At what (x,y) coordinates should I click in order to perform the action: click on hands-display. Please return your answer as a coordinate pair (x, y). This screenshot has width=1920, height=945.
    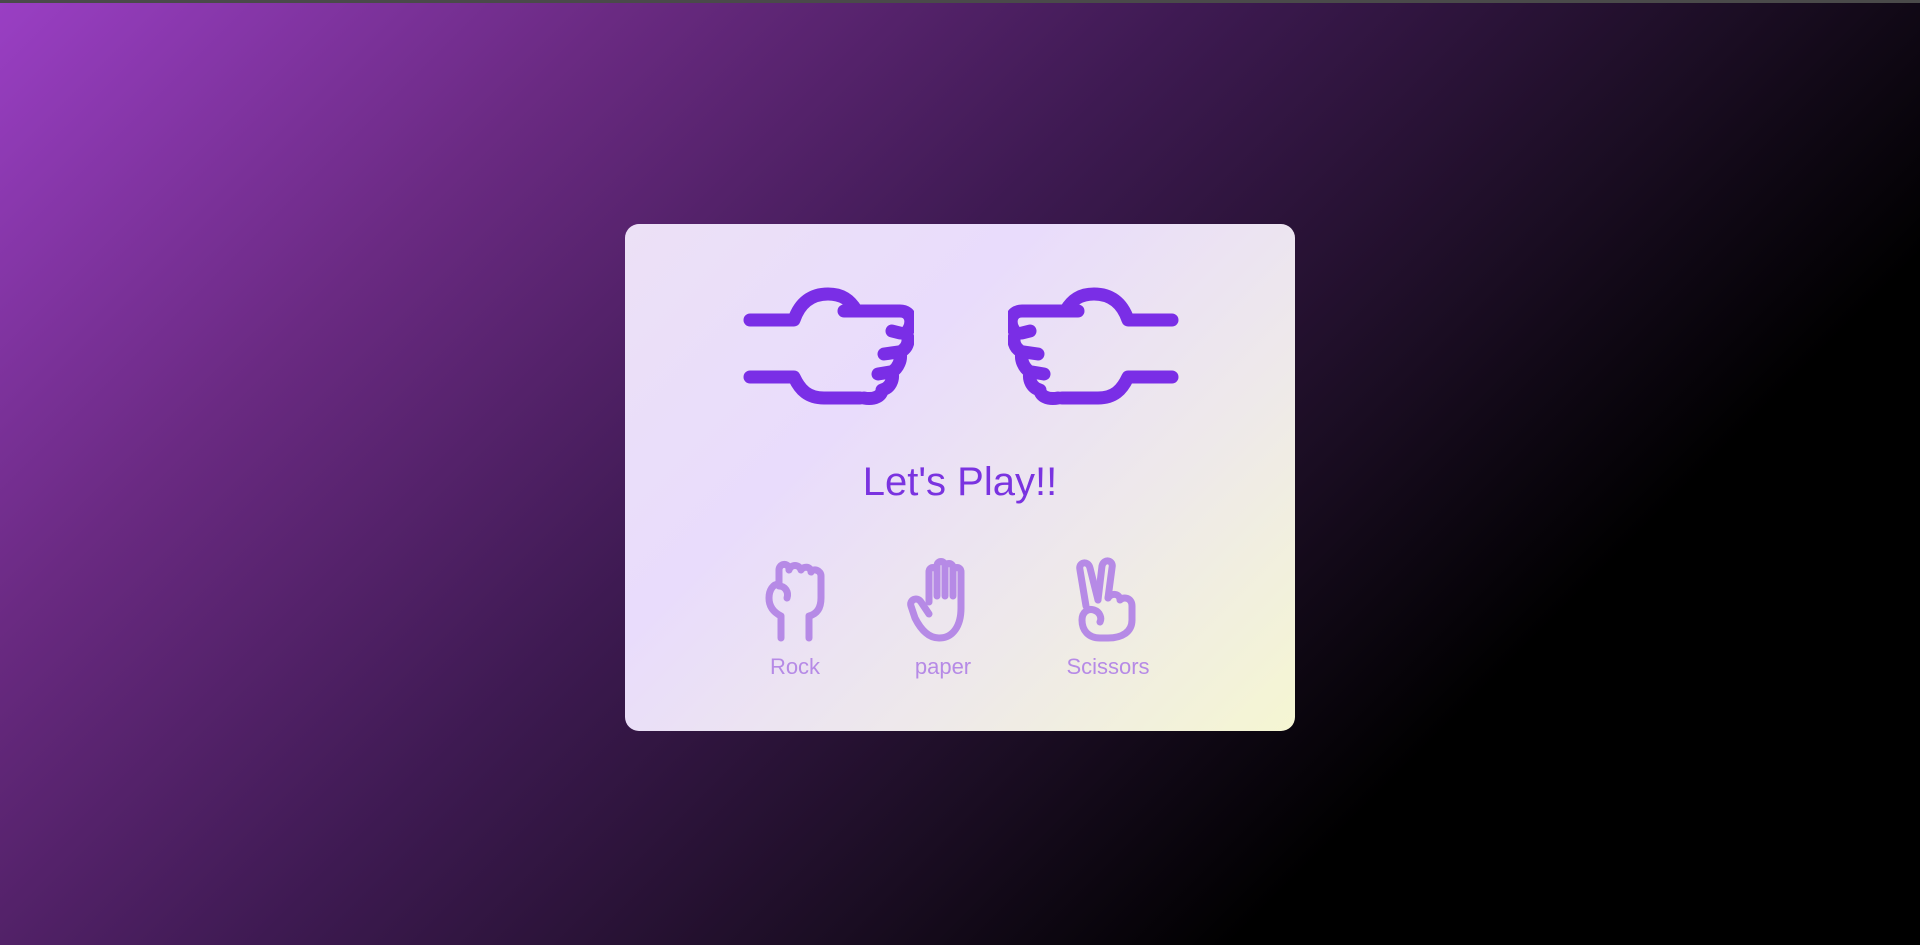
    Looking at the image, I should click on (960, 345).